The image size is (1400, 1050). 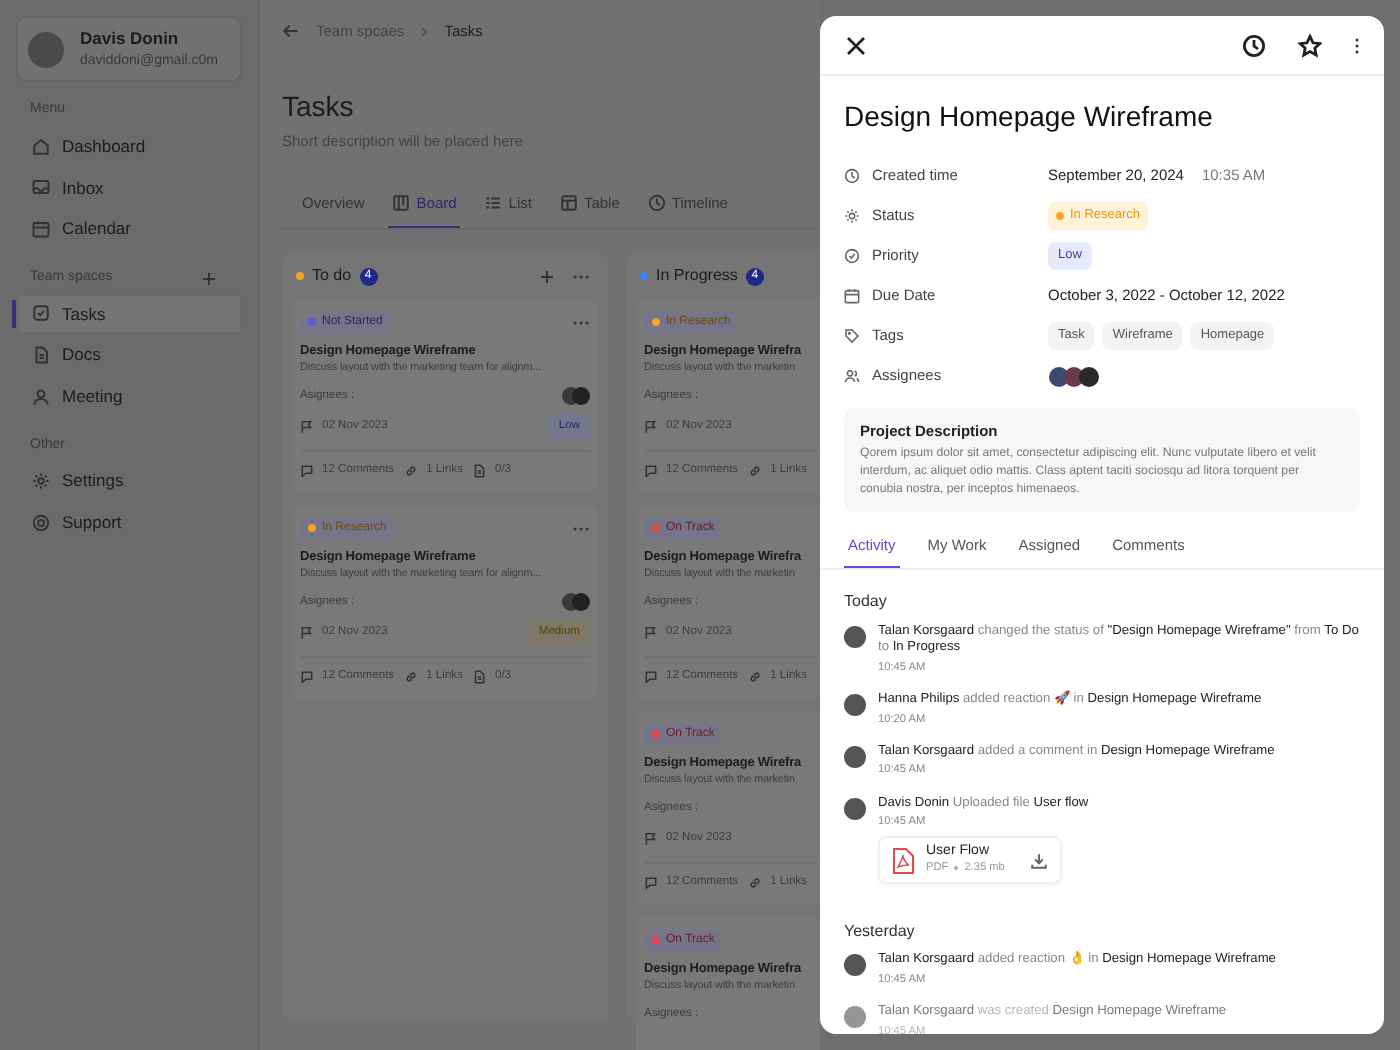 What do you see at coordinates (852, 216) in the screenshot?
I see `sun-icon` at bounding box center [852, 216].